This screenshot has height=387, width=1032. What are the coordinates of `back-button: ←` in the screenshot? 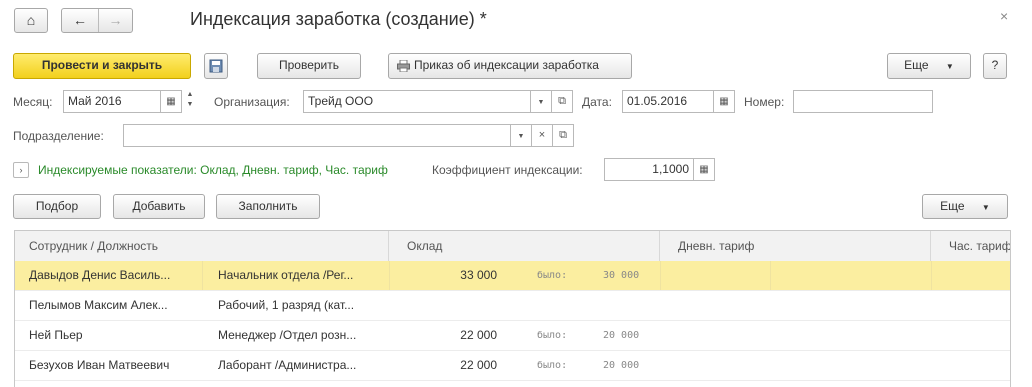 It's located at (80, 20).